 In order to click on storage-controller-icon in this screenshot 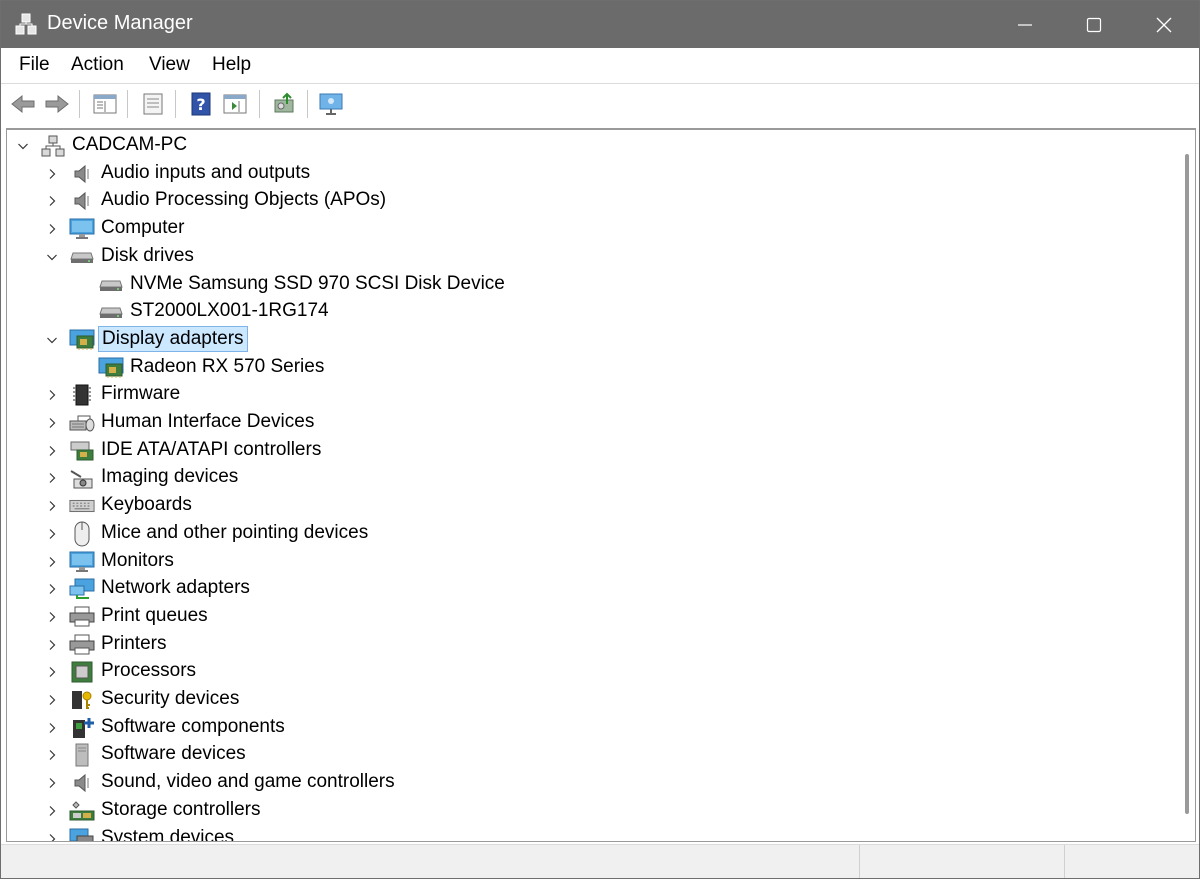, I will do `click(82, 811)`.